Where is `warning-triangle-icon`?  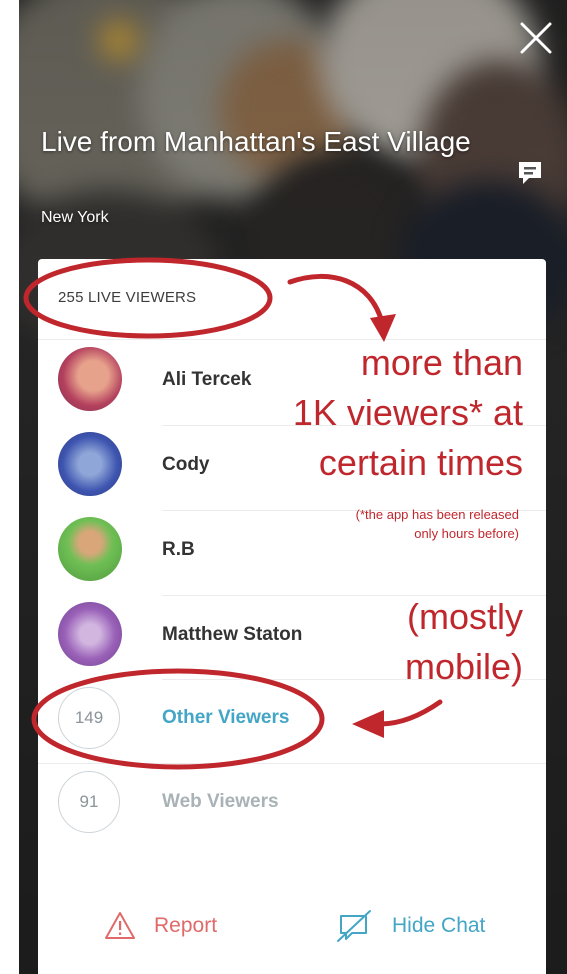 warning-triangle-icon is located at coordinates (120, 925).